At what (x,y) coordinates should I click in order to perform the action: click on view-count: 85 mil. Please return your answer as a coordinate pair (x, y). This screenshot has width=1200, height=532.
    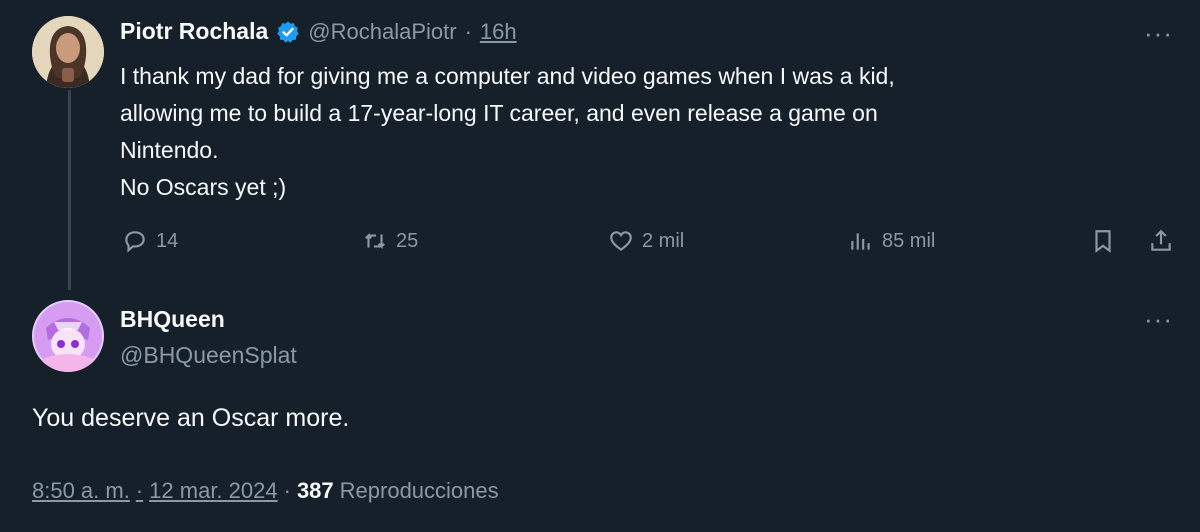
    Looking at the image, I should click on (909, 240).